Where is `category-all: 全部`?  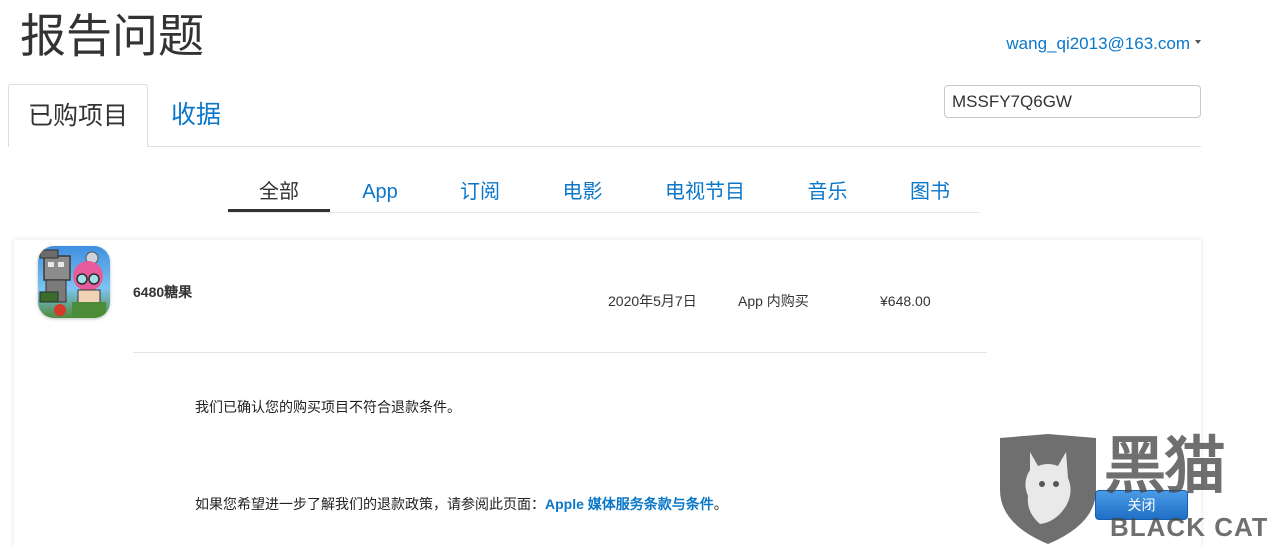
category-all: 全部 is located at coordinates (279, 194).